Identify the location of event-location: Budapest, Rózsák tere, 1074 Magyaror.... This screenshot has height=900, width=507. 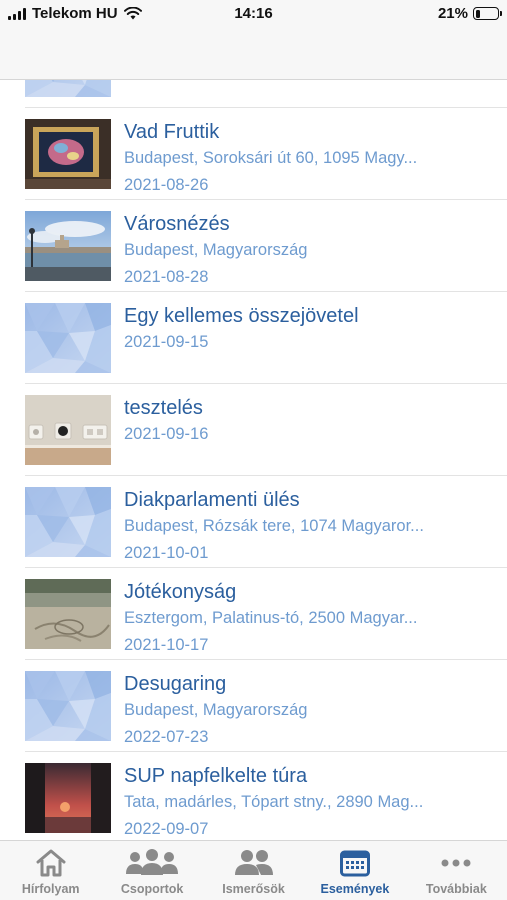
(274, 526).